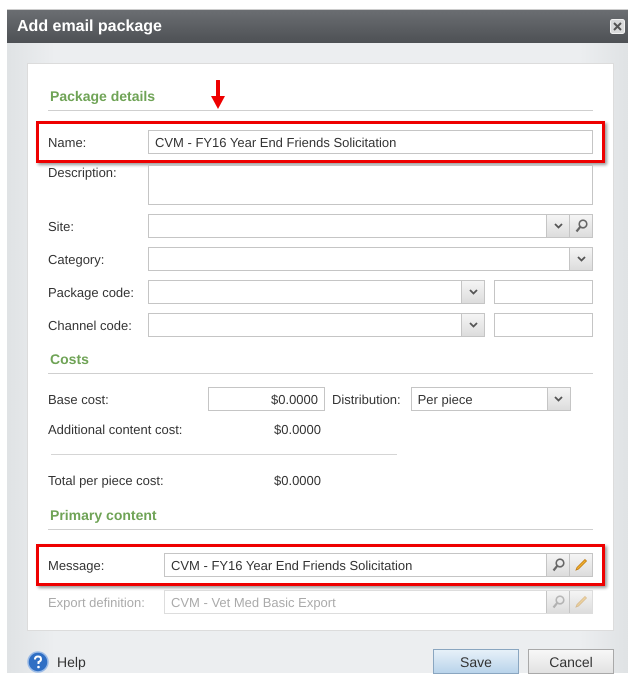  I want to click on base-cost-field: $0.0000, so click(266, 399).